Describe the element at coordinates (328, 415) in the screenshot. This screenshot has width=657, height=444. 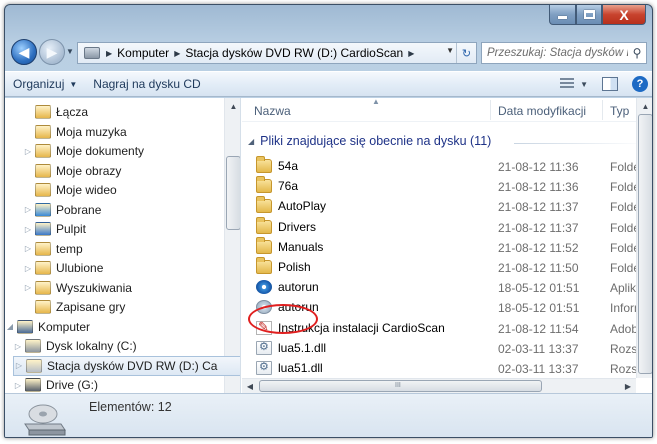
I see `details-pane: Elementów: 12` at that location.